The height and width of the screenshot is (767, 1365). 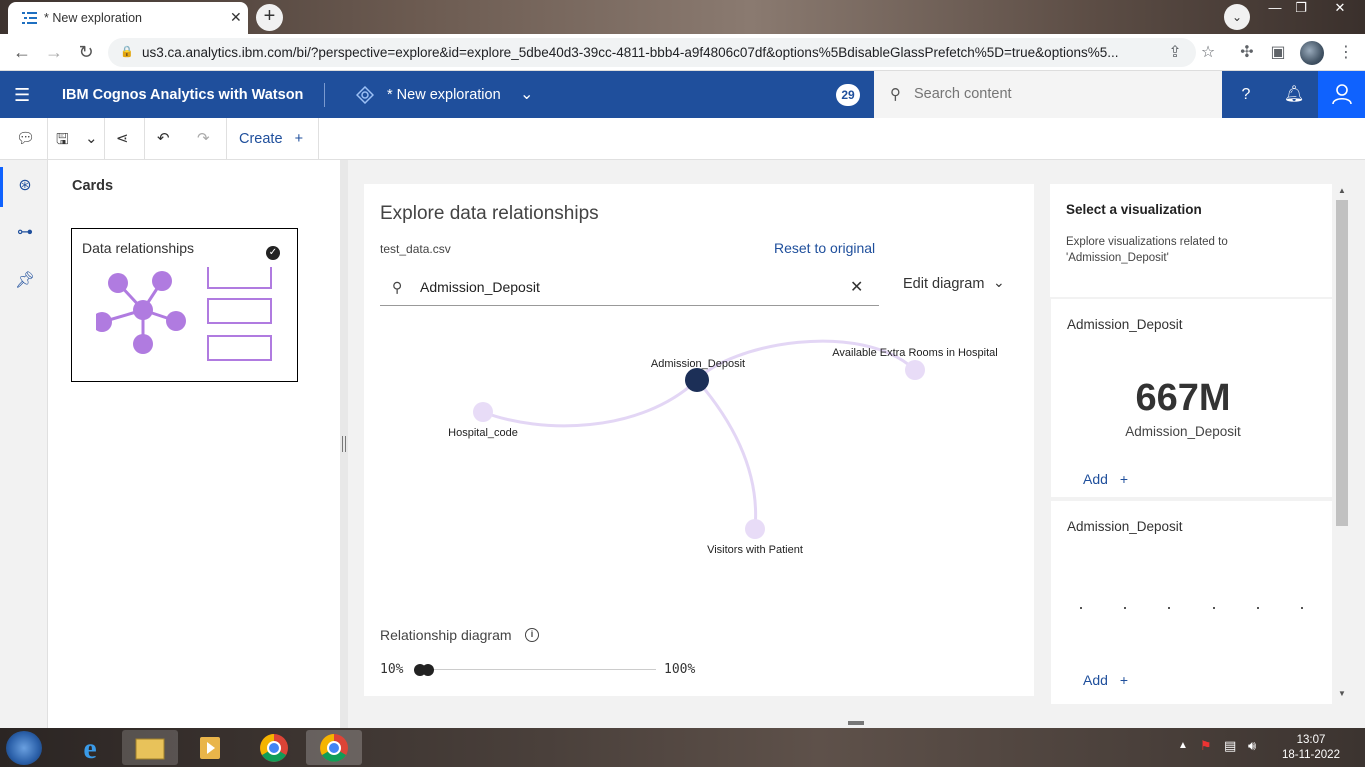 What do you see at coordinates (344, 444) in the screenshot?
I see `resize-grip-icon` at bounding box center [344, 444].